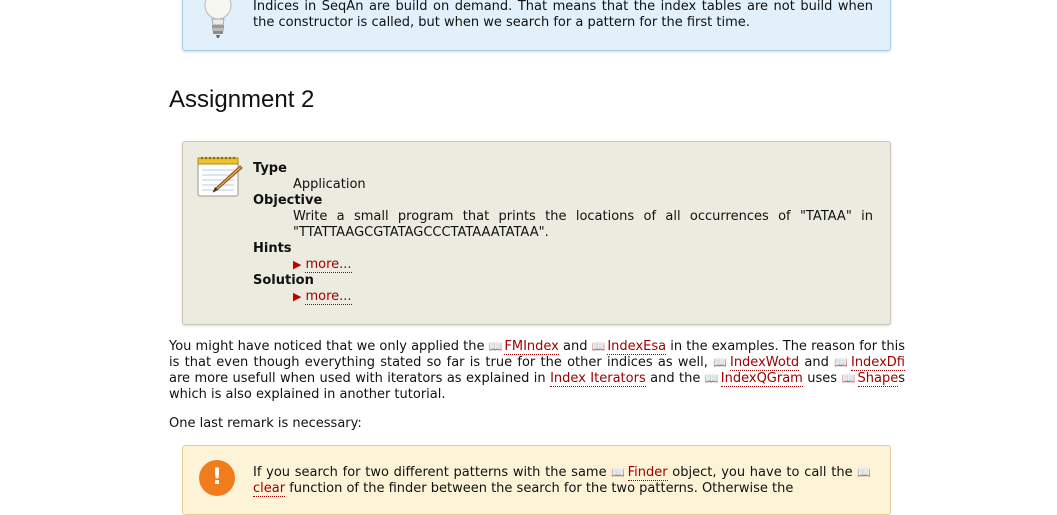  I want to click on paragraph-remark: One last remark is necessary:, so click(265, 423).